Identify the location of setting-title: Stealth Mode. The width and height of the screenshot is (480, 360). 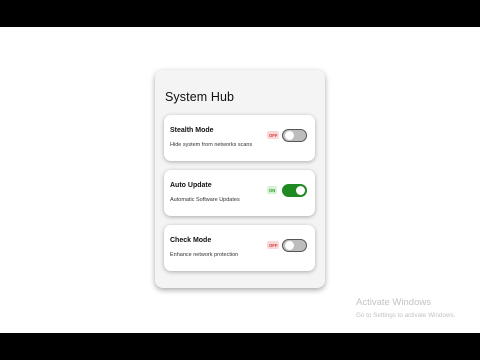
(192, 130).